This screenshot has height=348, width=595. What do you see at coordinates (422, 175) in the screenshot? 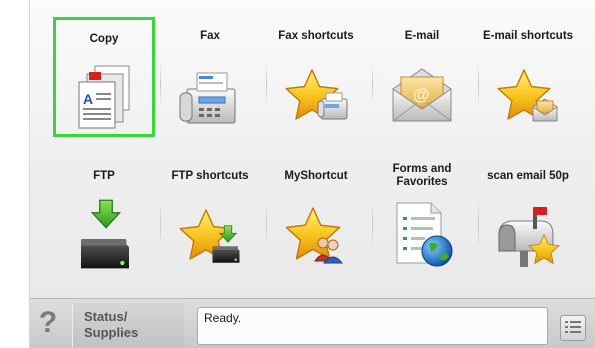
I see `forms-favorites-label: Forms and Favorites` at bounding box center [422, 175].